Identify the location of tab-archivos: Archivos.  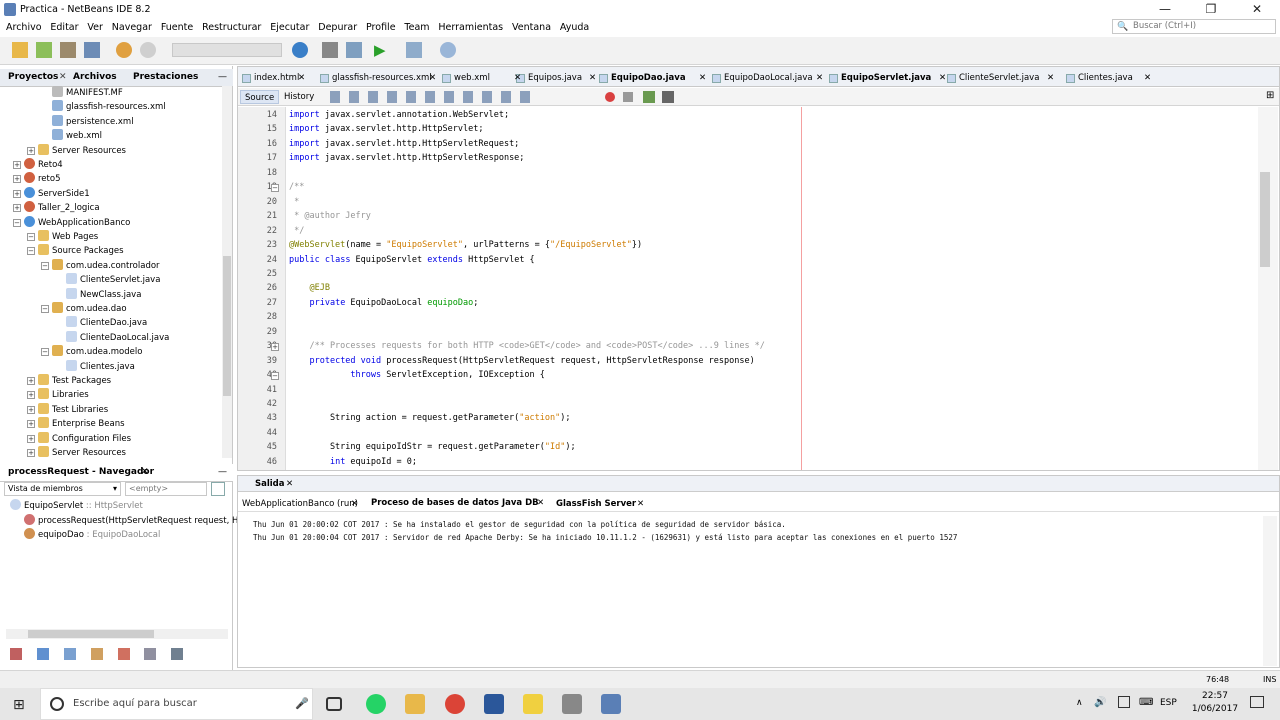
(95, 77).